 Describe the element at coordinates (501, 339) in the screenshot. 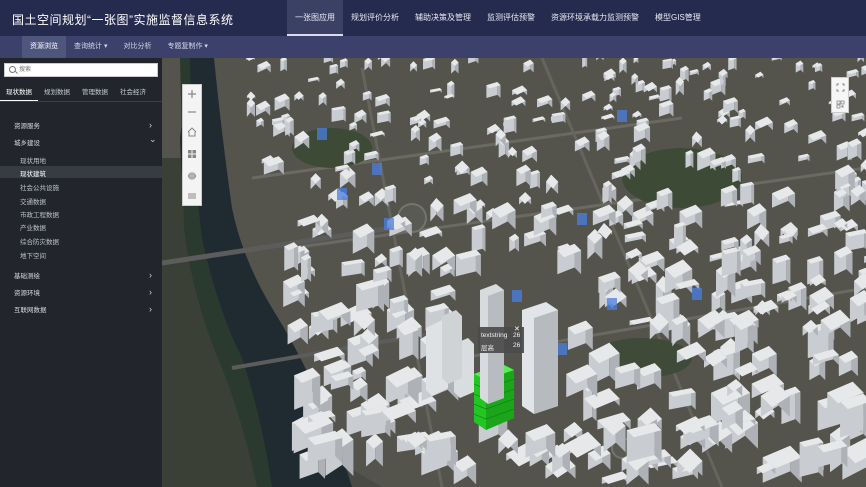

I see `feature-popup: ✕ textstring 26 层高 26` at that location.